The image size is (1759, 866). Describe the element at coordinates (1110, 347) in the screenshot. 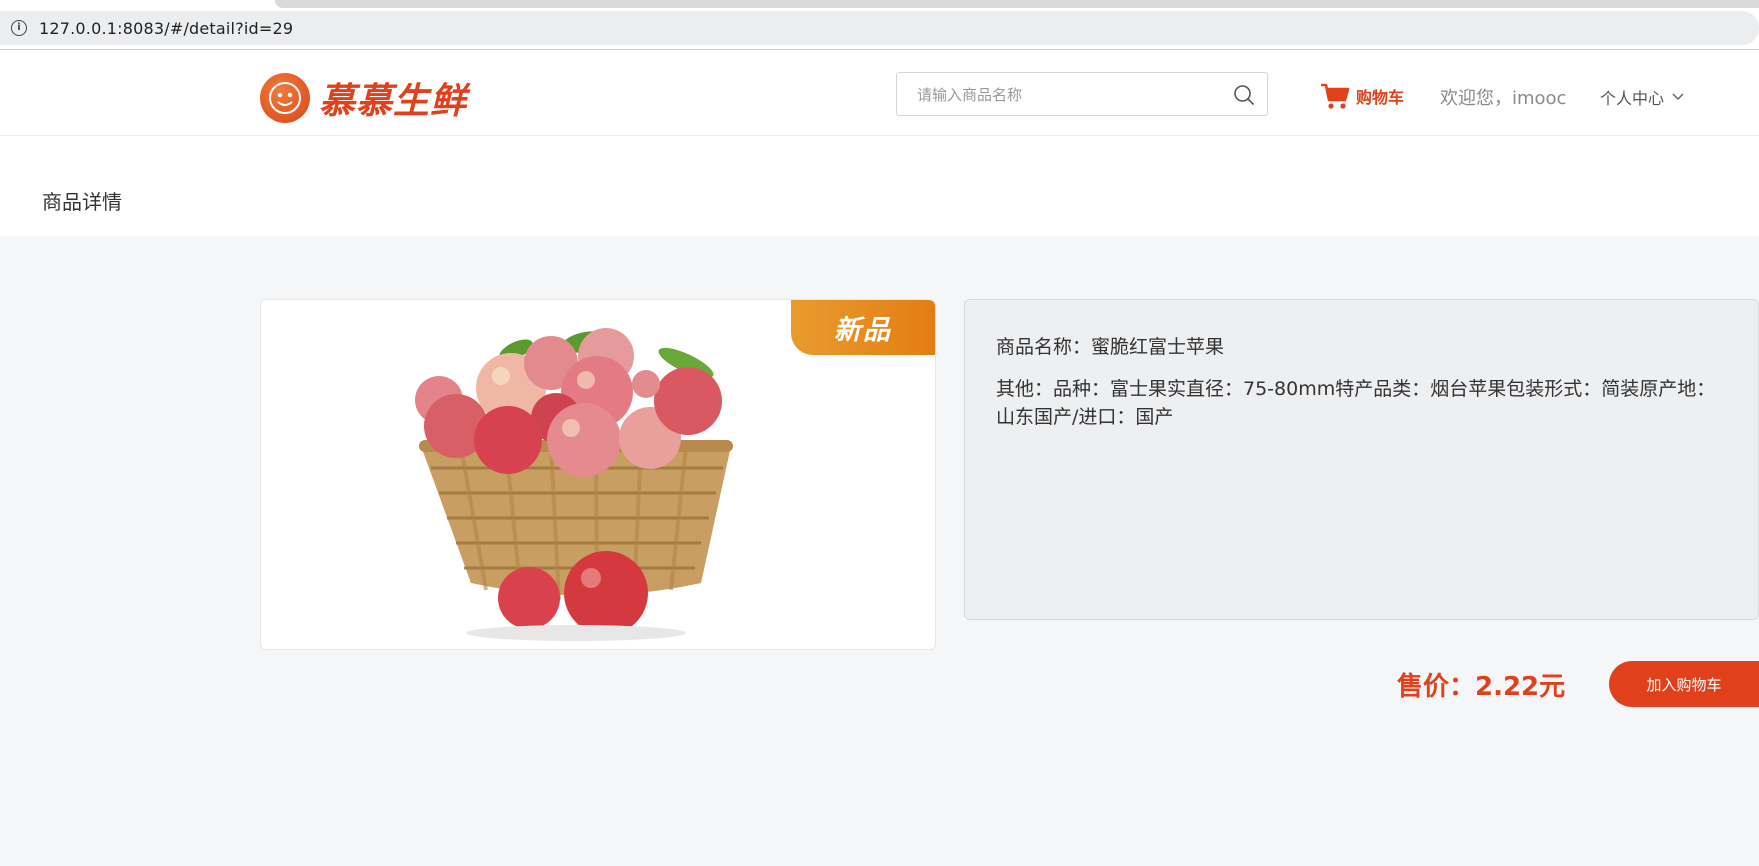

I see `product-name: 商品名称：蜜脆红富士苹果` at that location.